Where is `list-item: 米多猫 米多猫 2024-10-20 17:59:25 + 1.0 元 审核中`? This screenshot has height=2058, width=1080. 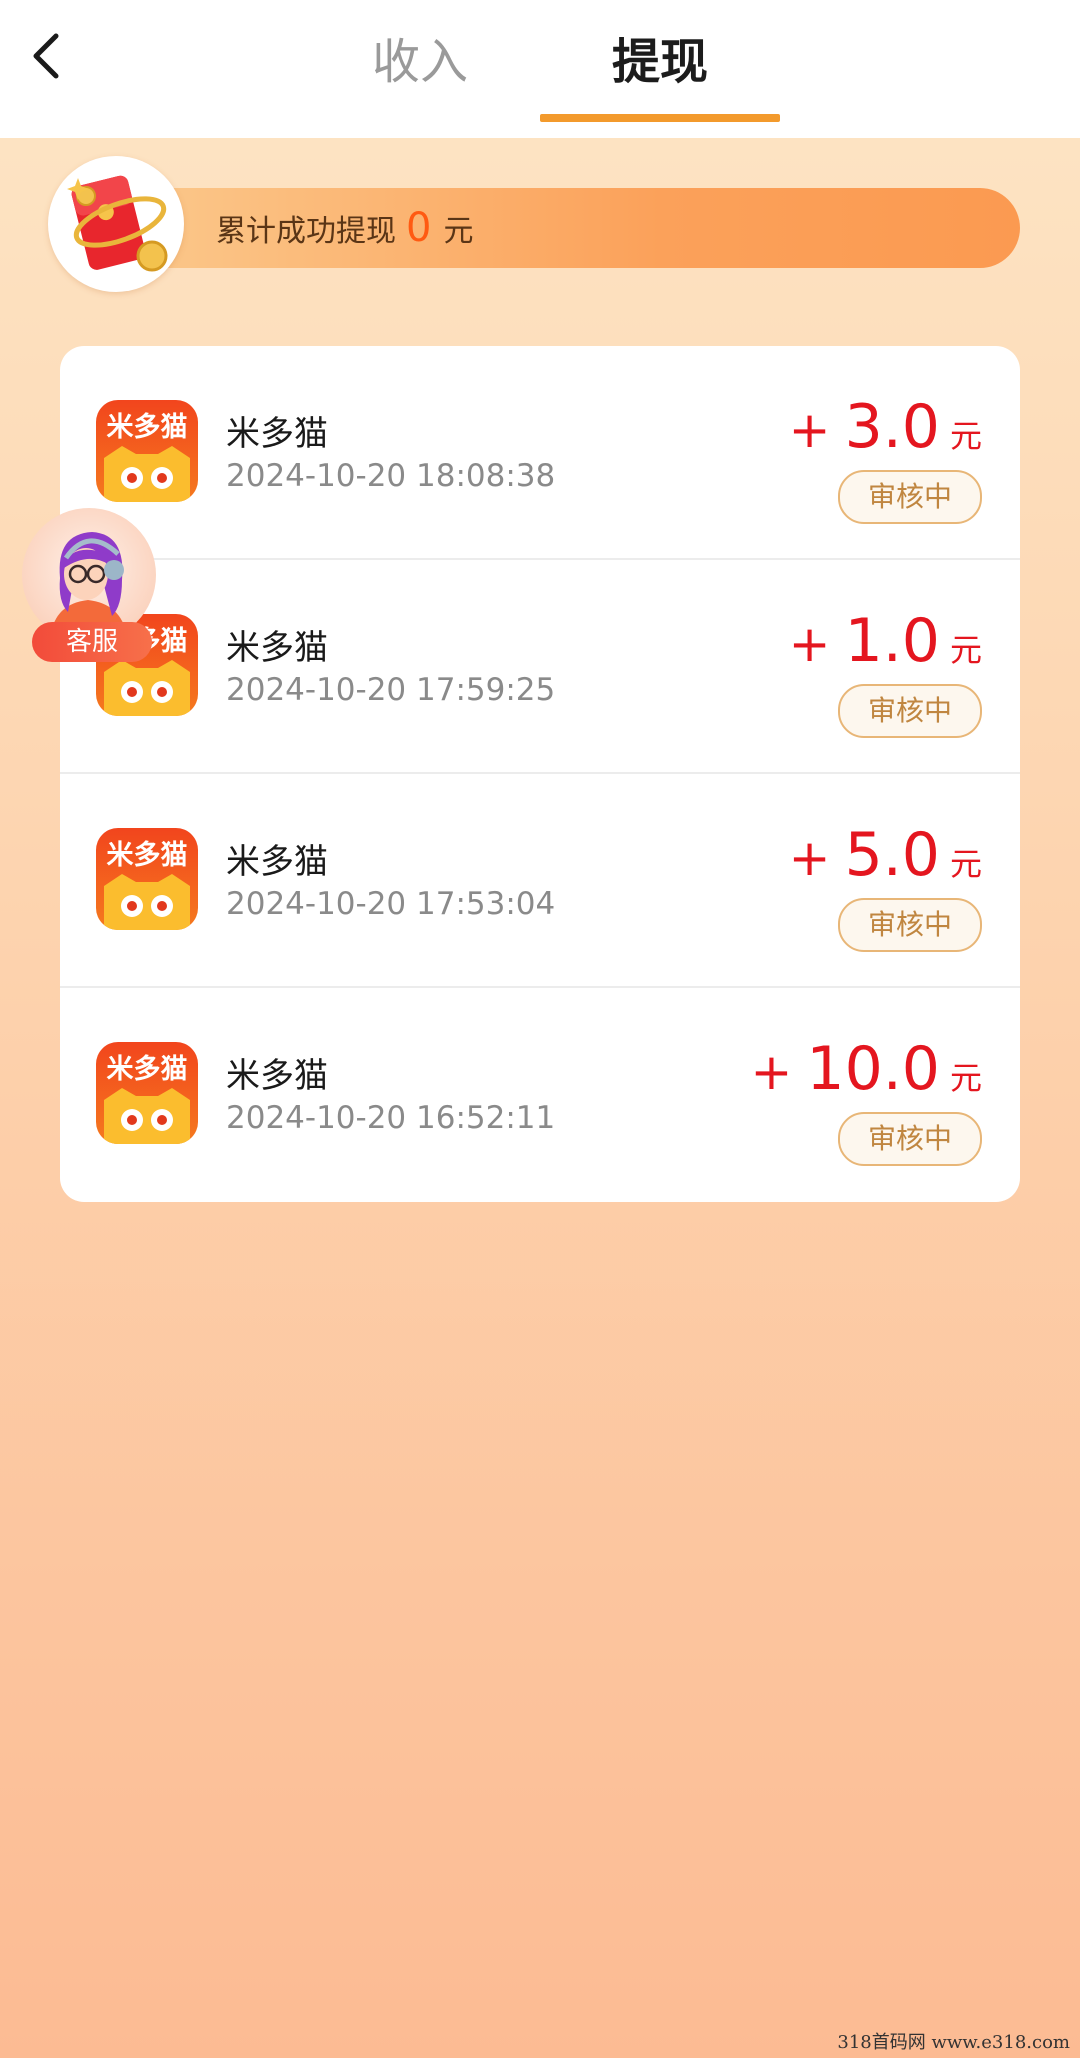 list-item: 米多猫 米多猫 2024-10-20 17:59:25 + 1.0 元 审核中 is located at coordinates (540, 667).